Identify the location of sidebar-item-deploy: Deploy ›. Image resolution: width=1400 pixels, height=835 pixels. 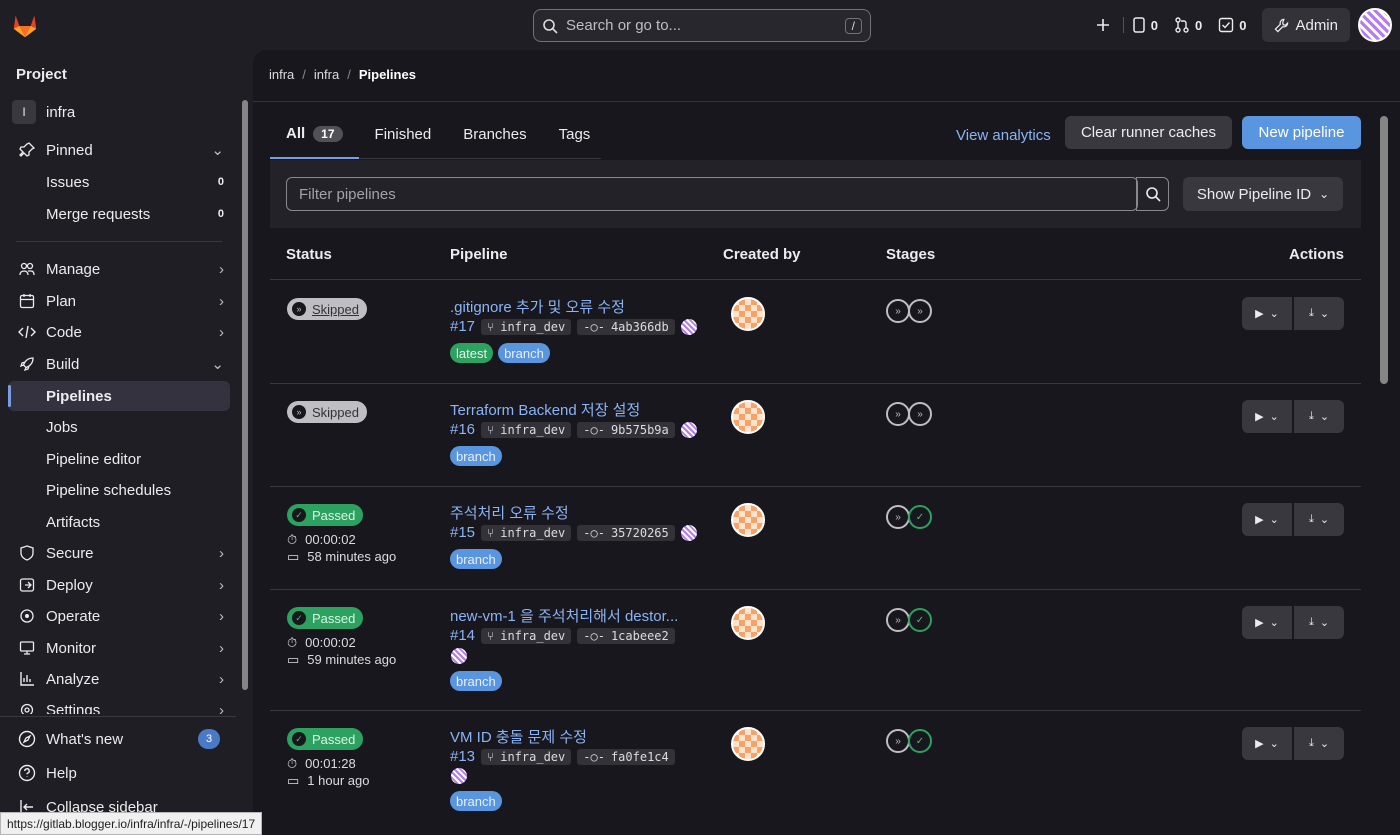
(119, 585).